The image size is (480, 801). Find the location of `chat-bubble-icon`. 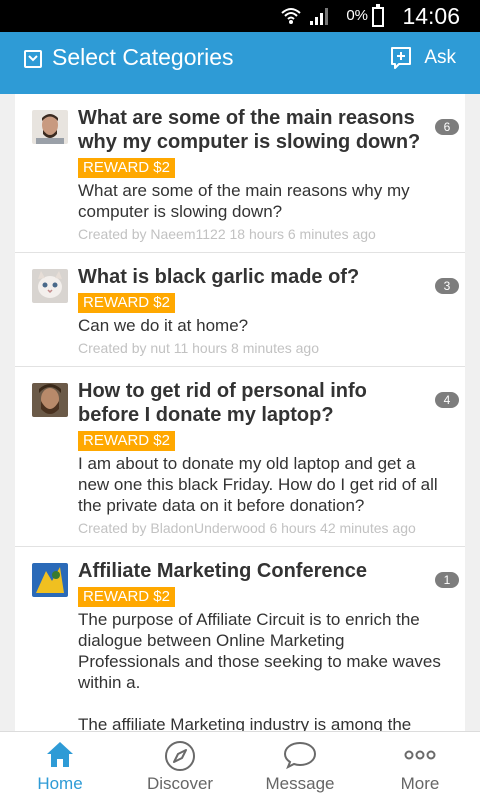

chat-bubble-icon is located at coordinates (300, 755).